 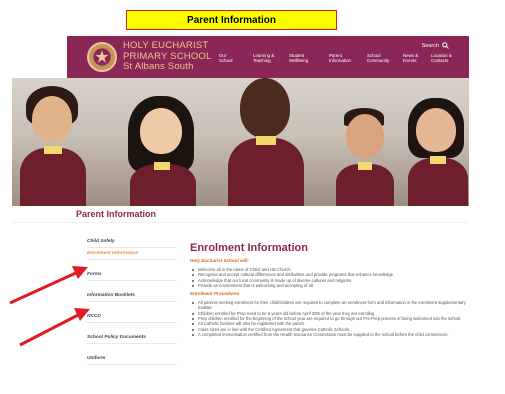 I want to click on sidebar-item-nccd: NCCD, so click(x=132, y=317).